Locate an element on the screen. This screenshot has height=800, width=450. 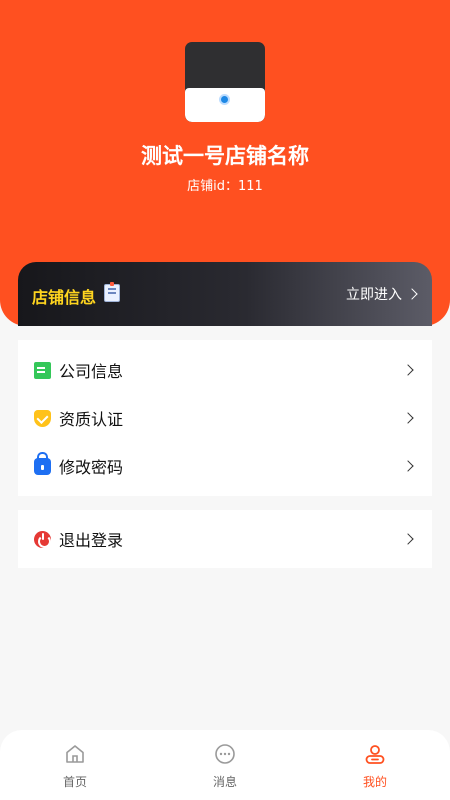
company-doc-icon is located at coordinates (42, 370).